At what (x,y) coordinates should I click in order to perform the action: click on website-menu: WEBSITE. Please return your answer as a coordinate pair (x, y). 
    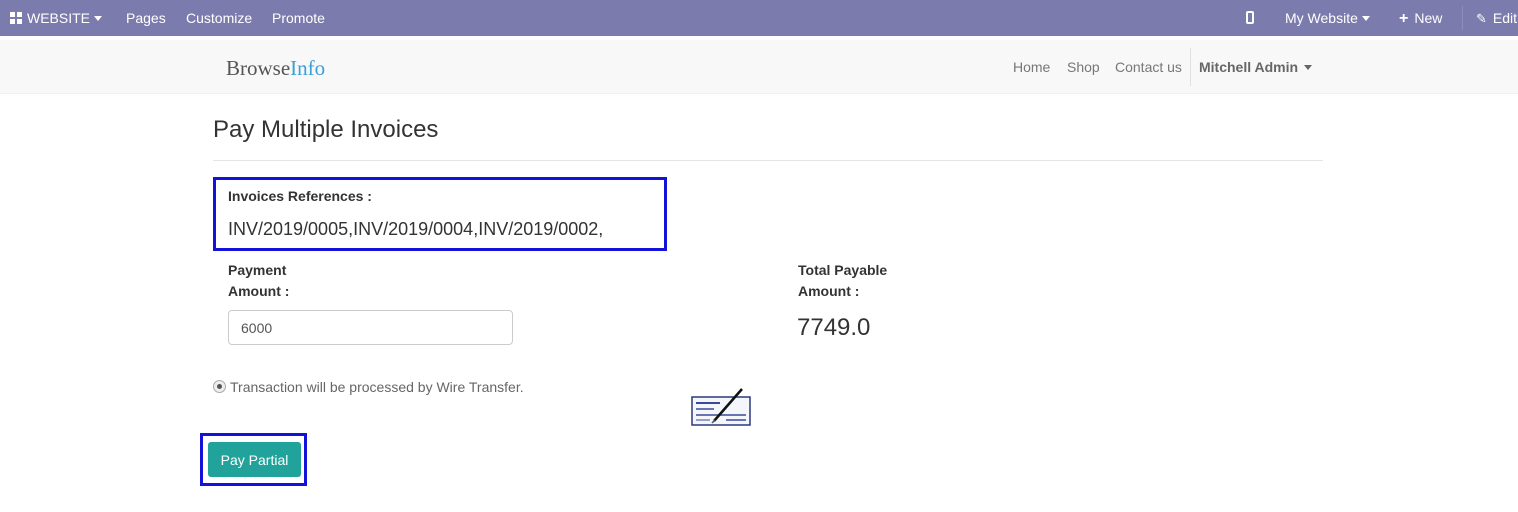
    Looking at the image, I should click on (56, 18).